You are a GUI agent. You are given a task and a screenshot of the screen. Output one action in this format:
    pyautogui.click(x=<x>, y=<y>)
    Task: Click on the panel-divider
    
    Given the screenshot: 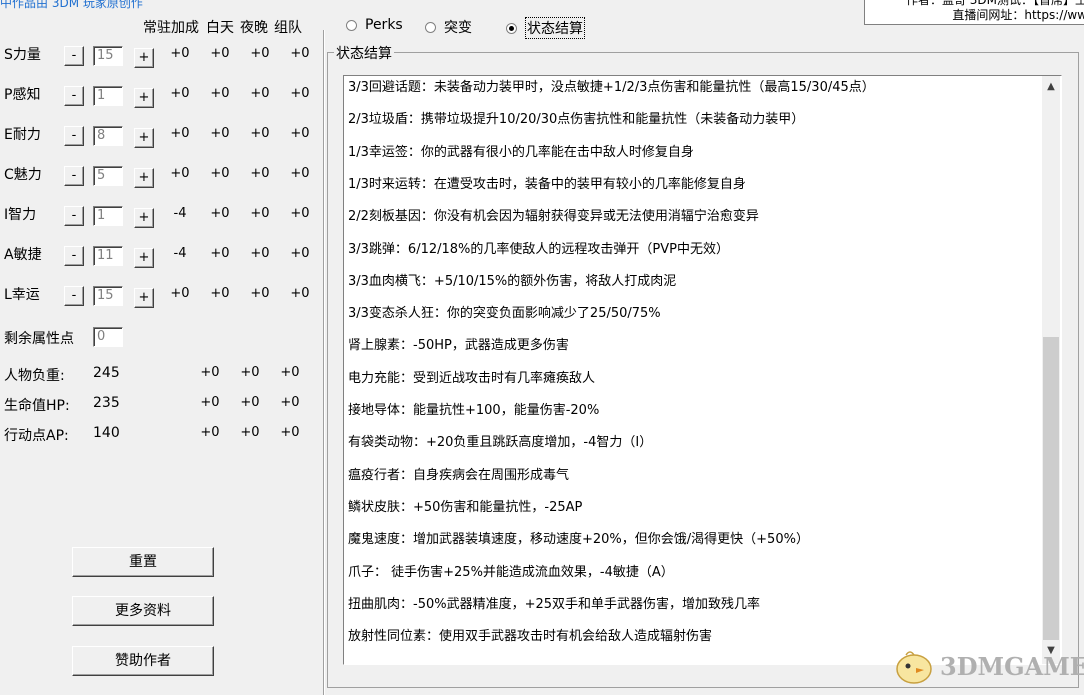 What is the action you would take?
    pyautogui.click(x=323, y=362)
    